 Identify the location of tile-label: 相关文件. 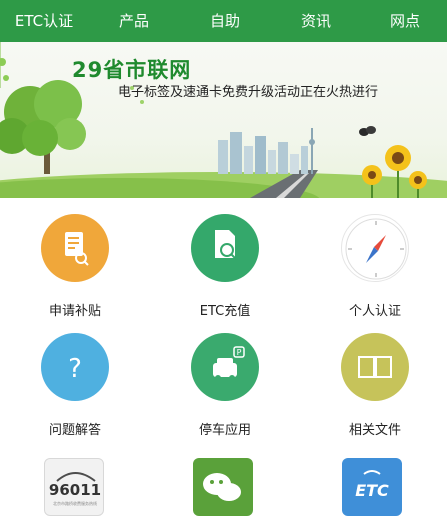
(374, 430).